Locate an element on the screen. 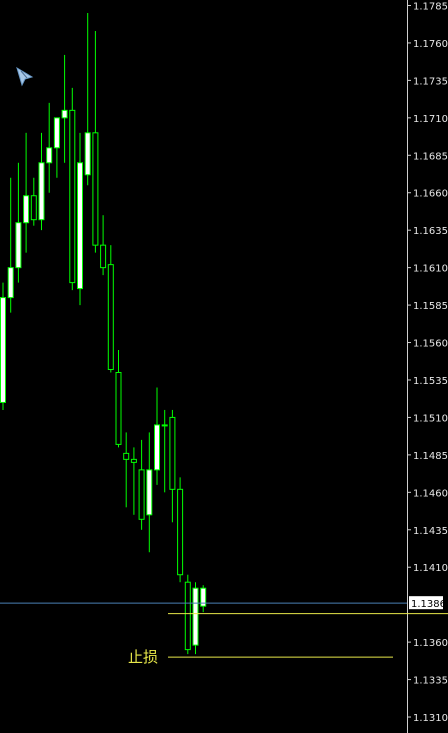 This screenshot has height=733, width=448. price-tick-label: 1.1435 is located at coordinates (430, 531).